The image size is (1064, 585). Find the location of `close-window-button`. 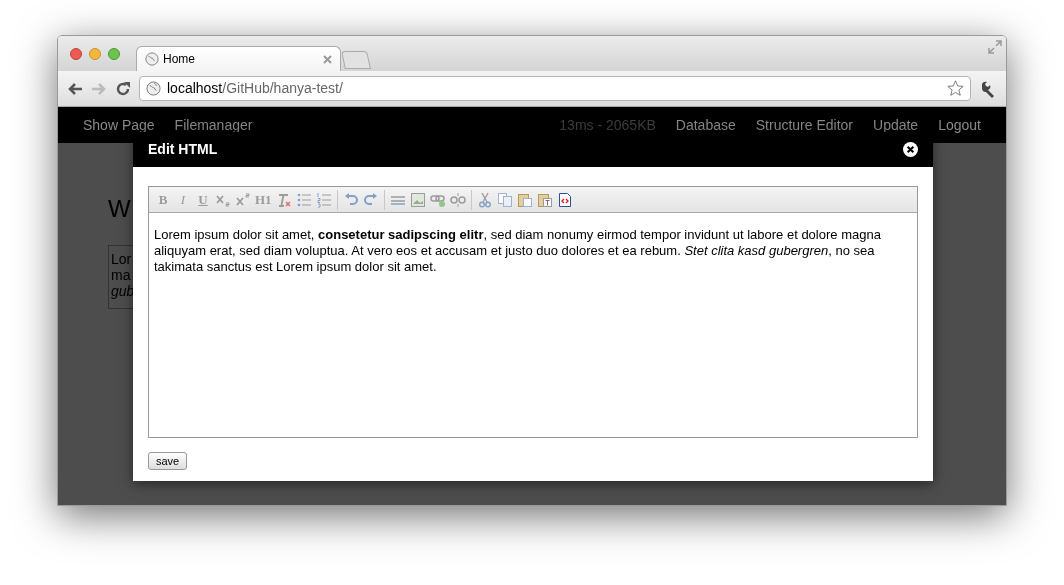

close-window-button is located at coordinates (76, 54).